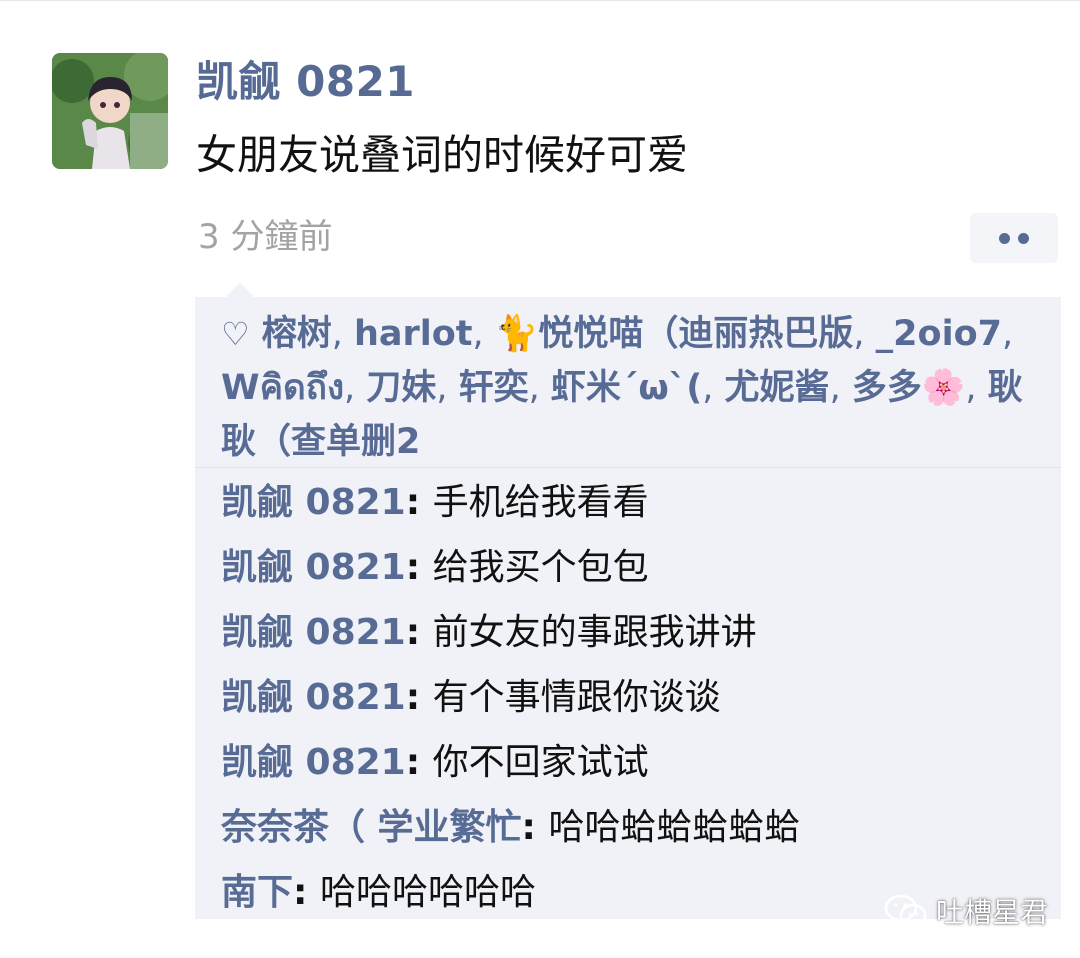  I want to click on comment-row: 奈奈茶（ 学业繁忙: 哈哈蛤蛤蛤蛤蛤, so click(636, 832).